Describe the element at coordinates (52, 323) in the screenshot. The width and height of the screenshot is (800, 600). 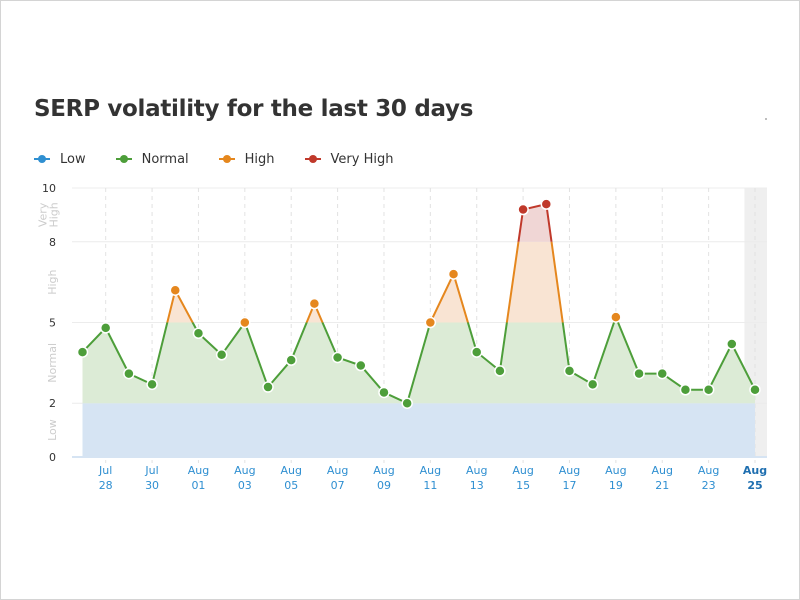
I see `y-tick-label: 5` at that location.